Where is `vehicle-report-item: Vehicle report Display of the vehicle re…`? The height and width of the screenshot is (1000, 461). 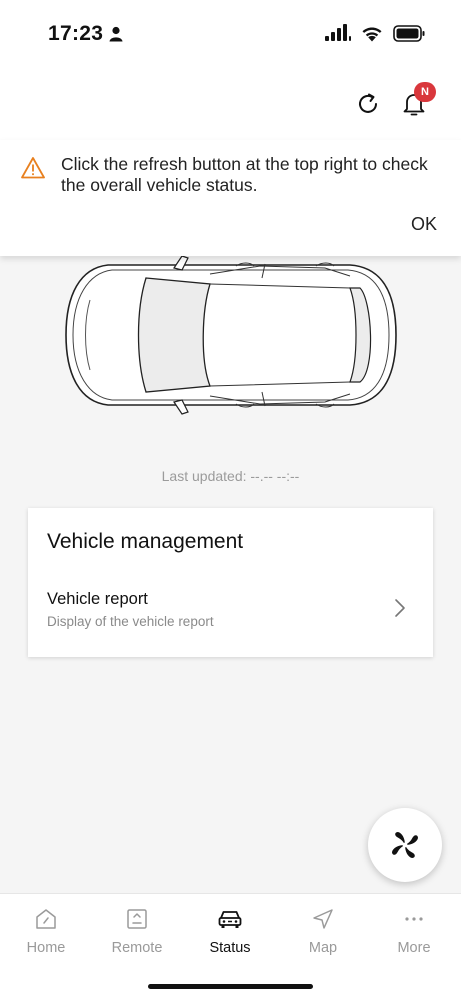 vehicle-report-item: Vehicle report Display of the vehicle re… is located at coordinates (230, 612).